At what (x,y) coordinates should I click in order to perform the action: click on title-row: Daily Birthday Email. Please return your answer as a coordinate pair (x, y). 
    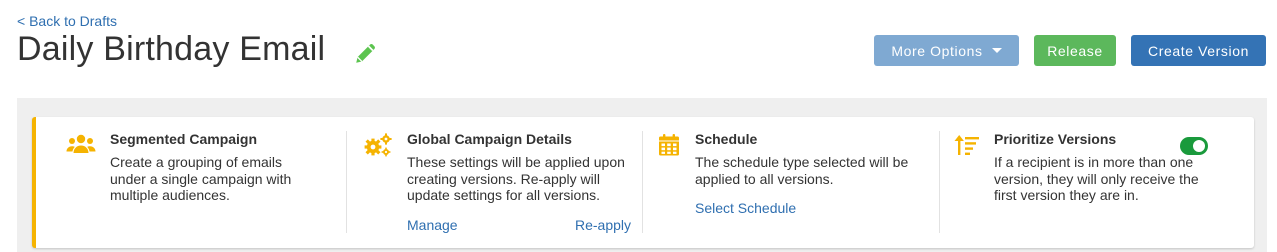
    Looking at the image, I should click on (198, 49).